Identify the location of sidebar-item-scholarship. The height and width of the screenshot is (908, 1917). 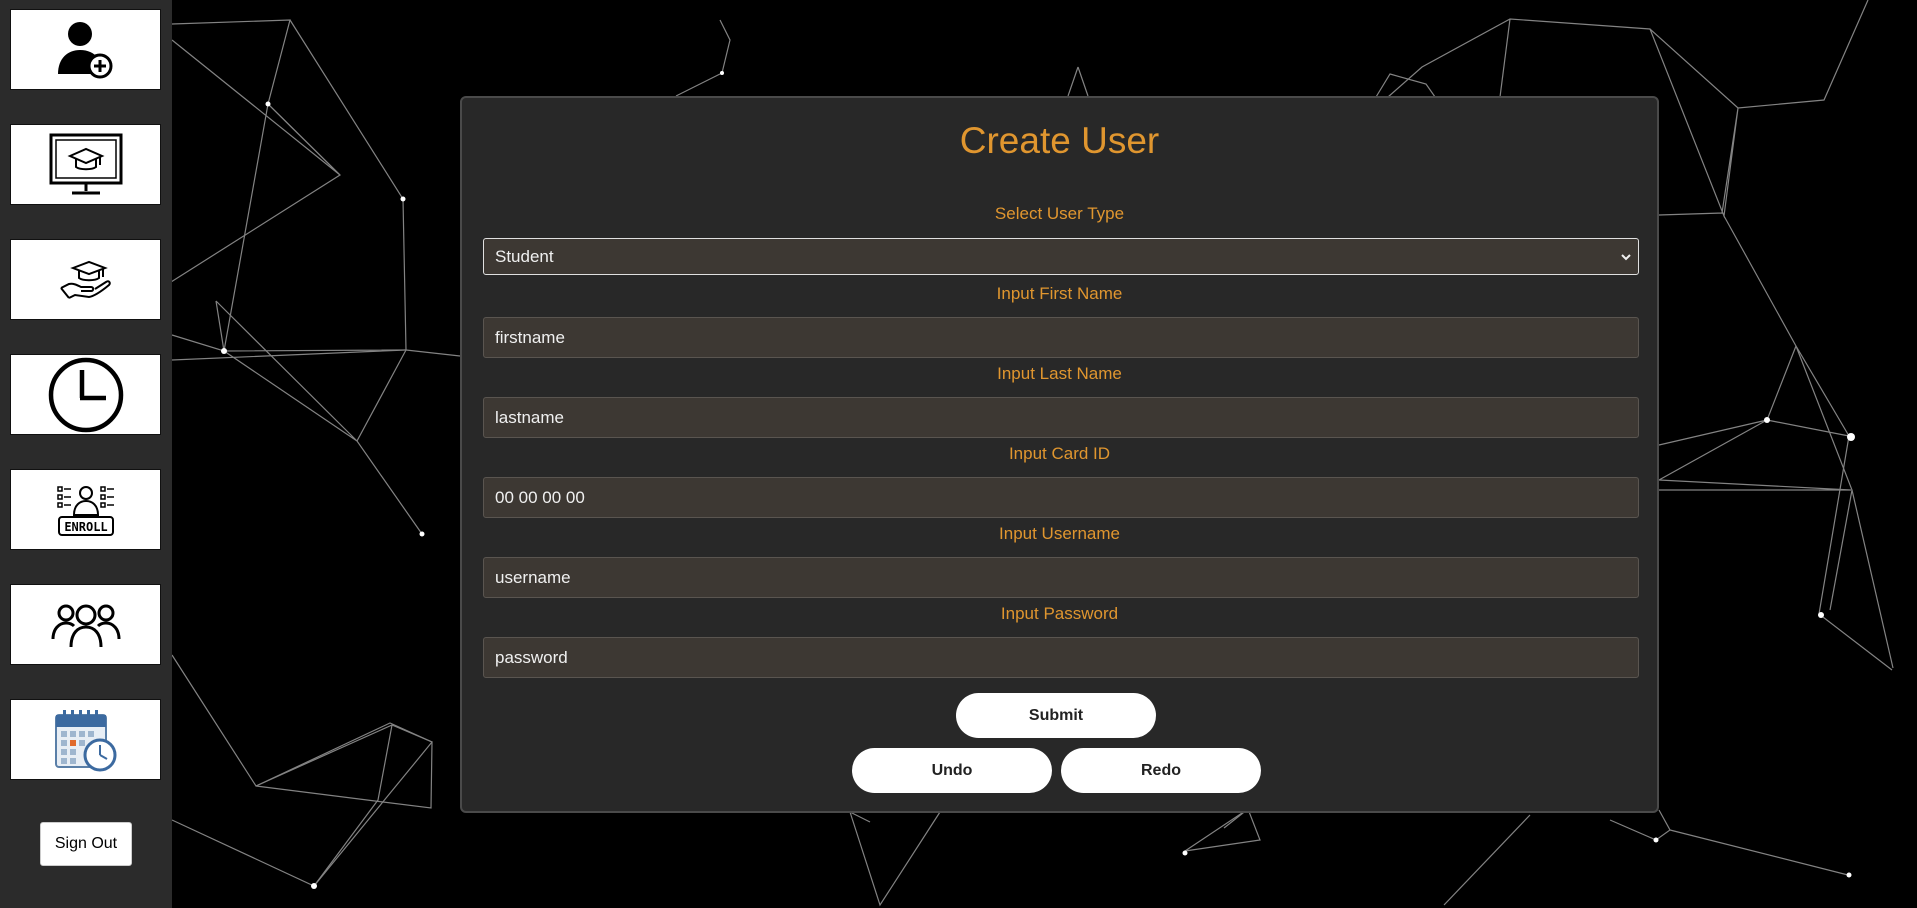
(85, 279).